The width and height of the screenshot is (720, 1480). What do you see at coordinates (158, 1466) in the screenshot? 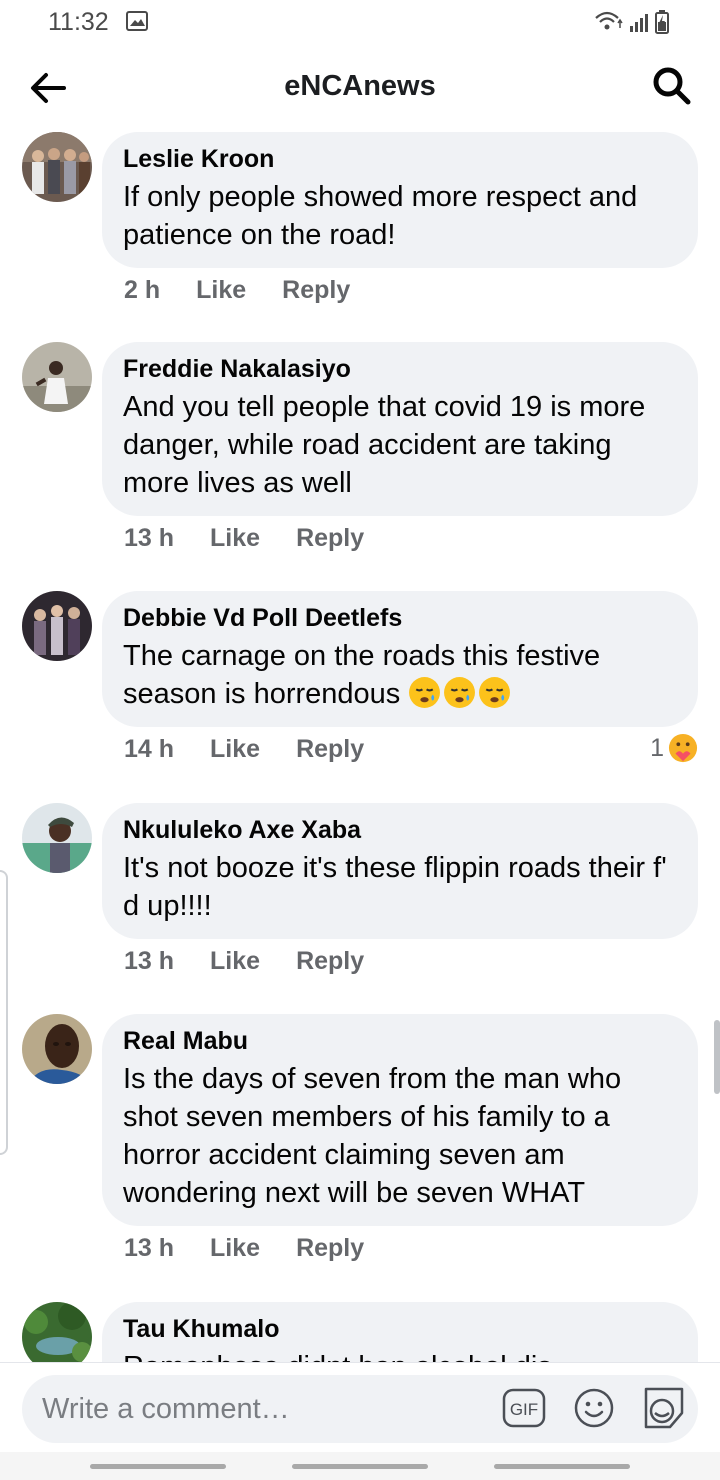
I see `nav-recents-button` at bounding box center [158, 1466].